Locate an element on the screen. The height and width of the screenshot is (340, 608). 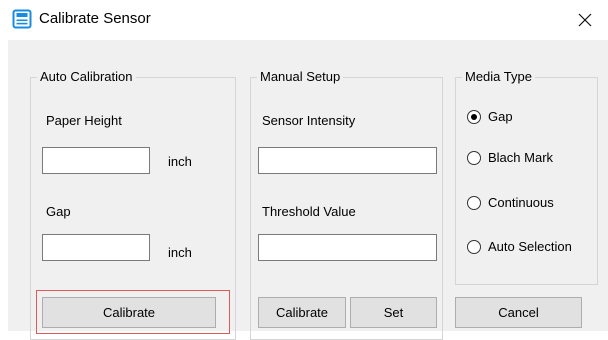
auto-calibrate-button: Calibrate is located at coordinates (129, 312).